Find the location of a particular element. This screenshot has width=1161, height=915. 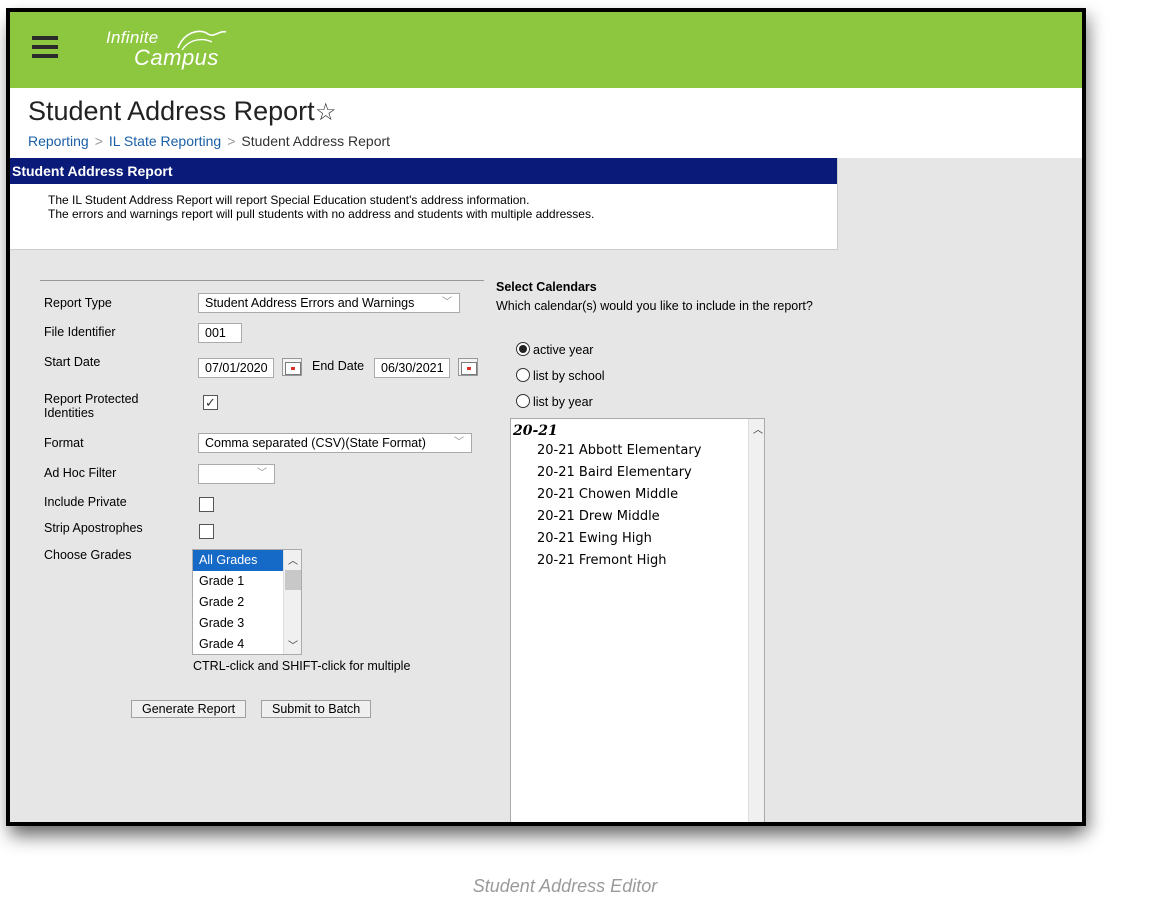

calendar-option: 20-21 Chowen Middle is located at coordinates (607, 494).